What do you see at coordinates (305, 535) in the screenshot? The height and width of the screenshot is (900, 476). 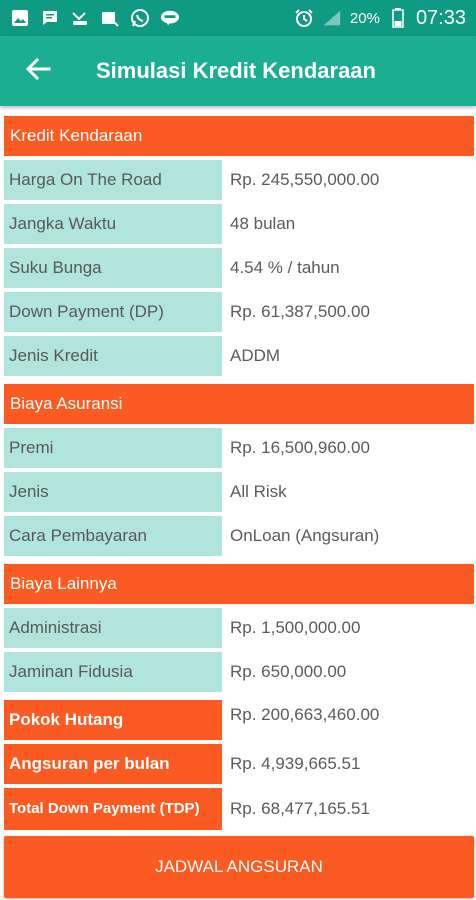 I see `value-cara-pembayaran: OnLoan (Angsuran)` at bounding box center [305, 535].